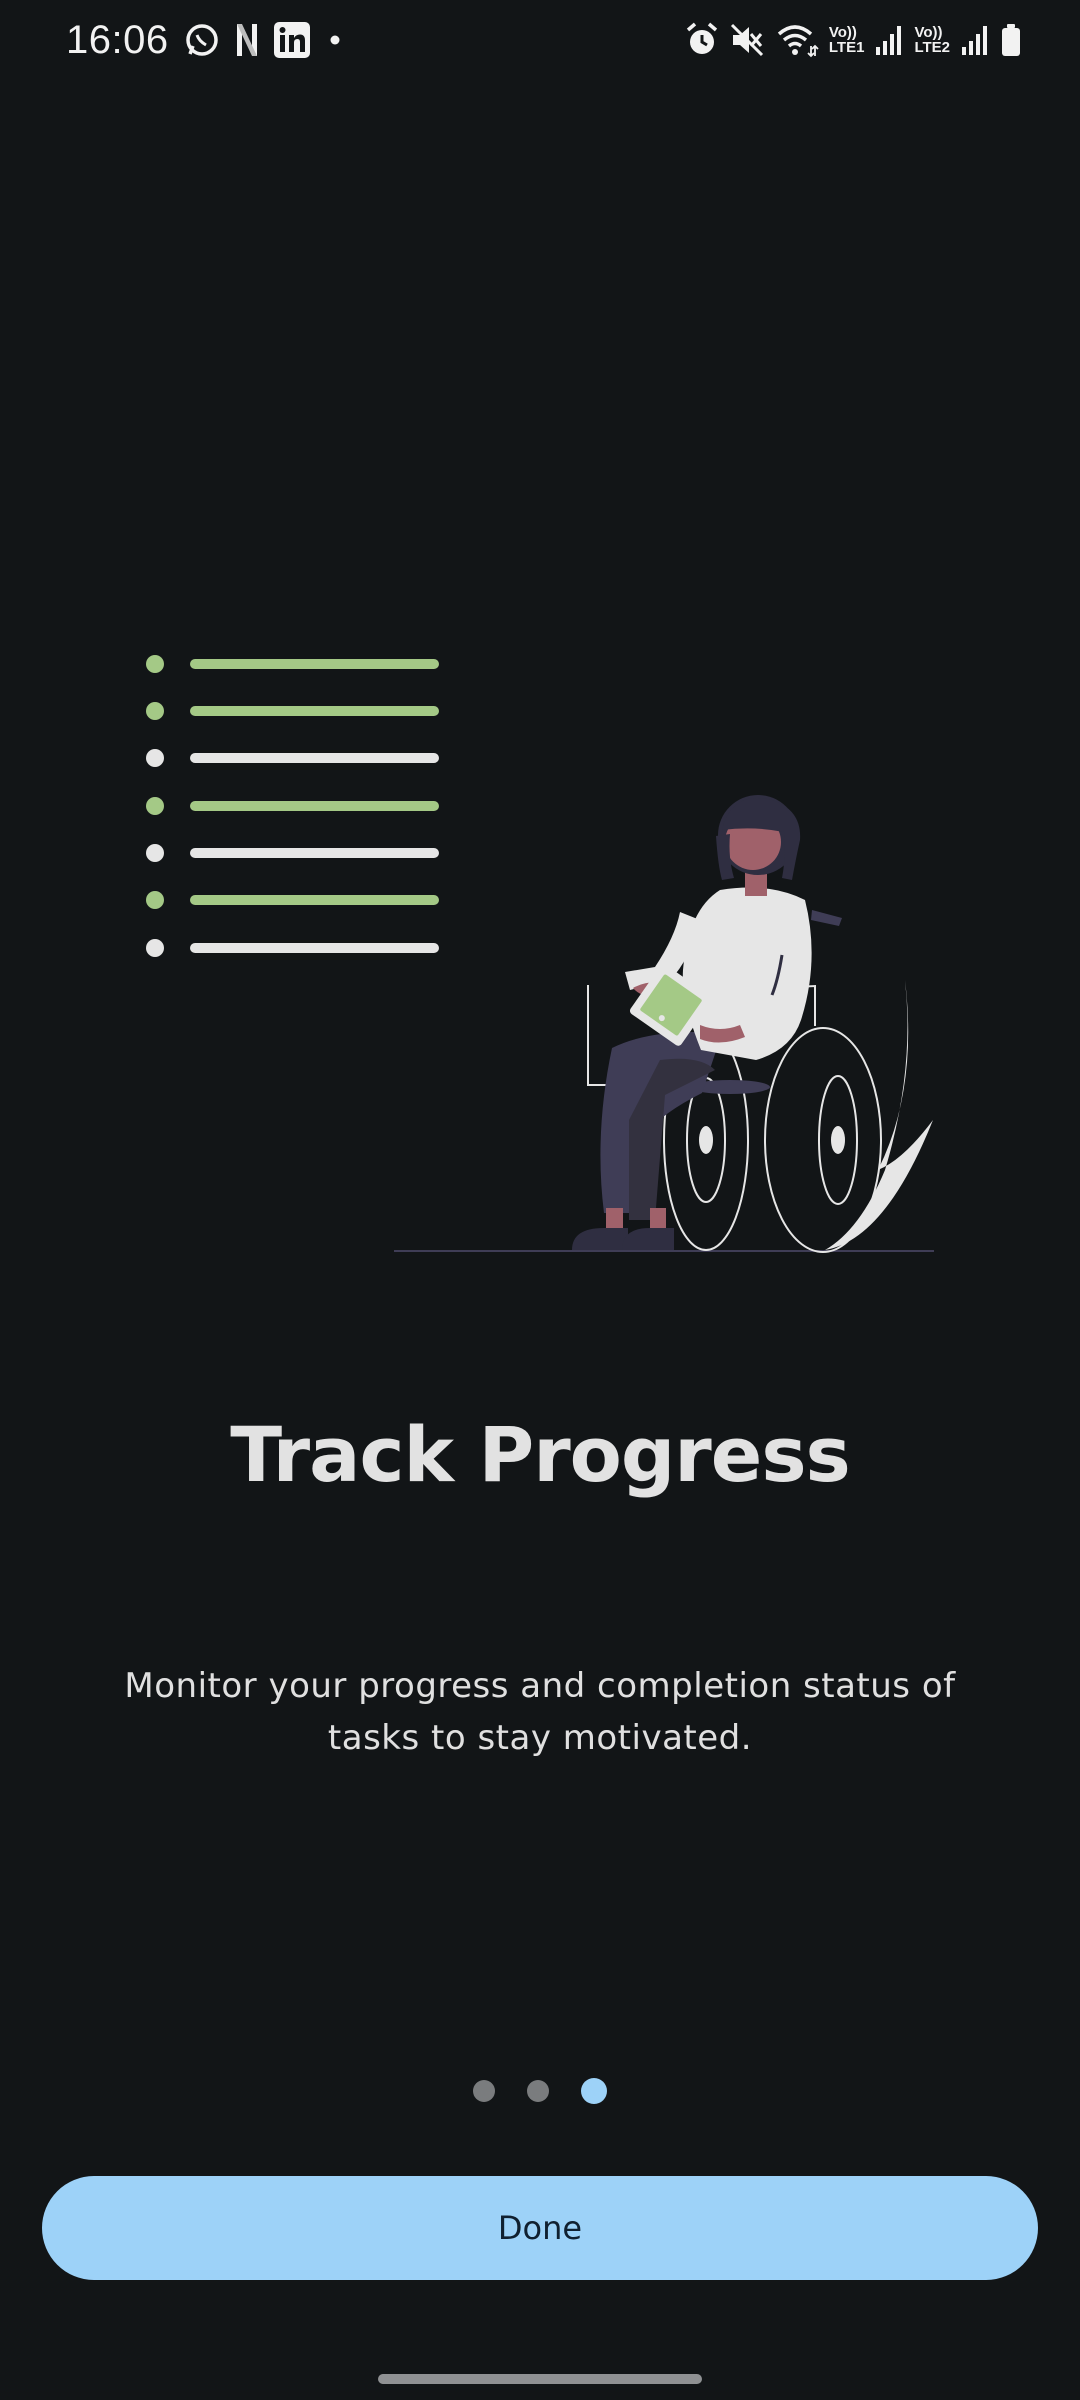 This screenshot has width=1080, height=2400. Describe the element at coordinates (928, 32) in the screenshot. I see `volte-sim2-top: Vo))` at that location.